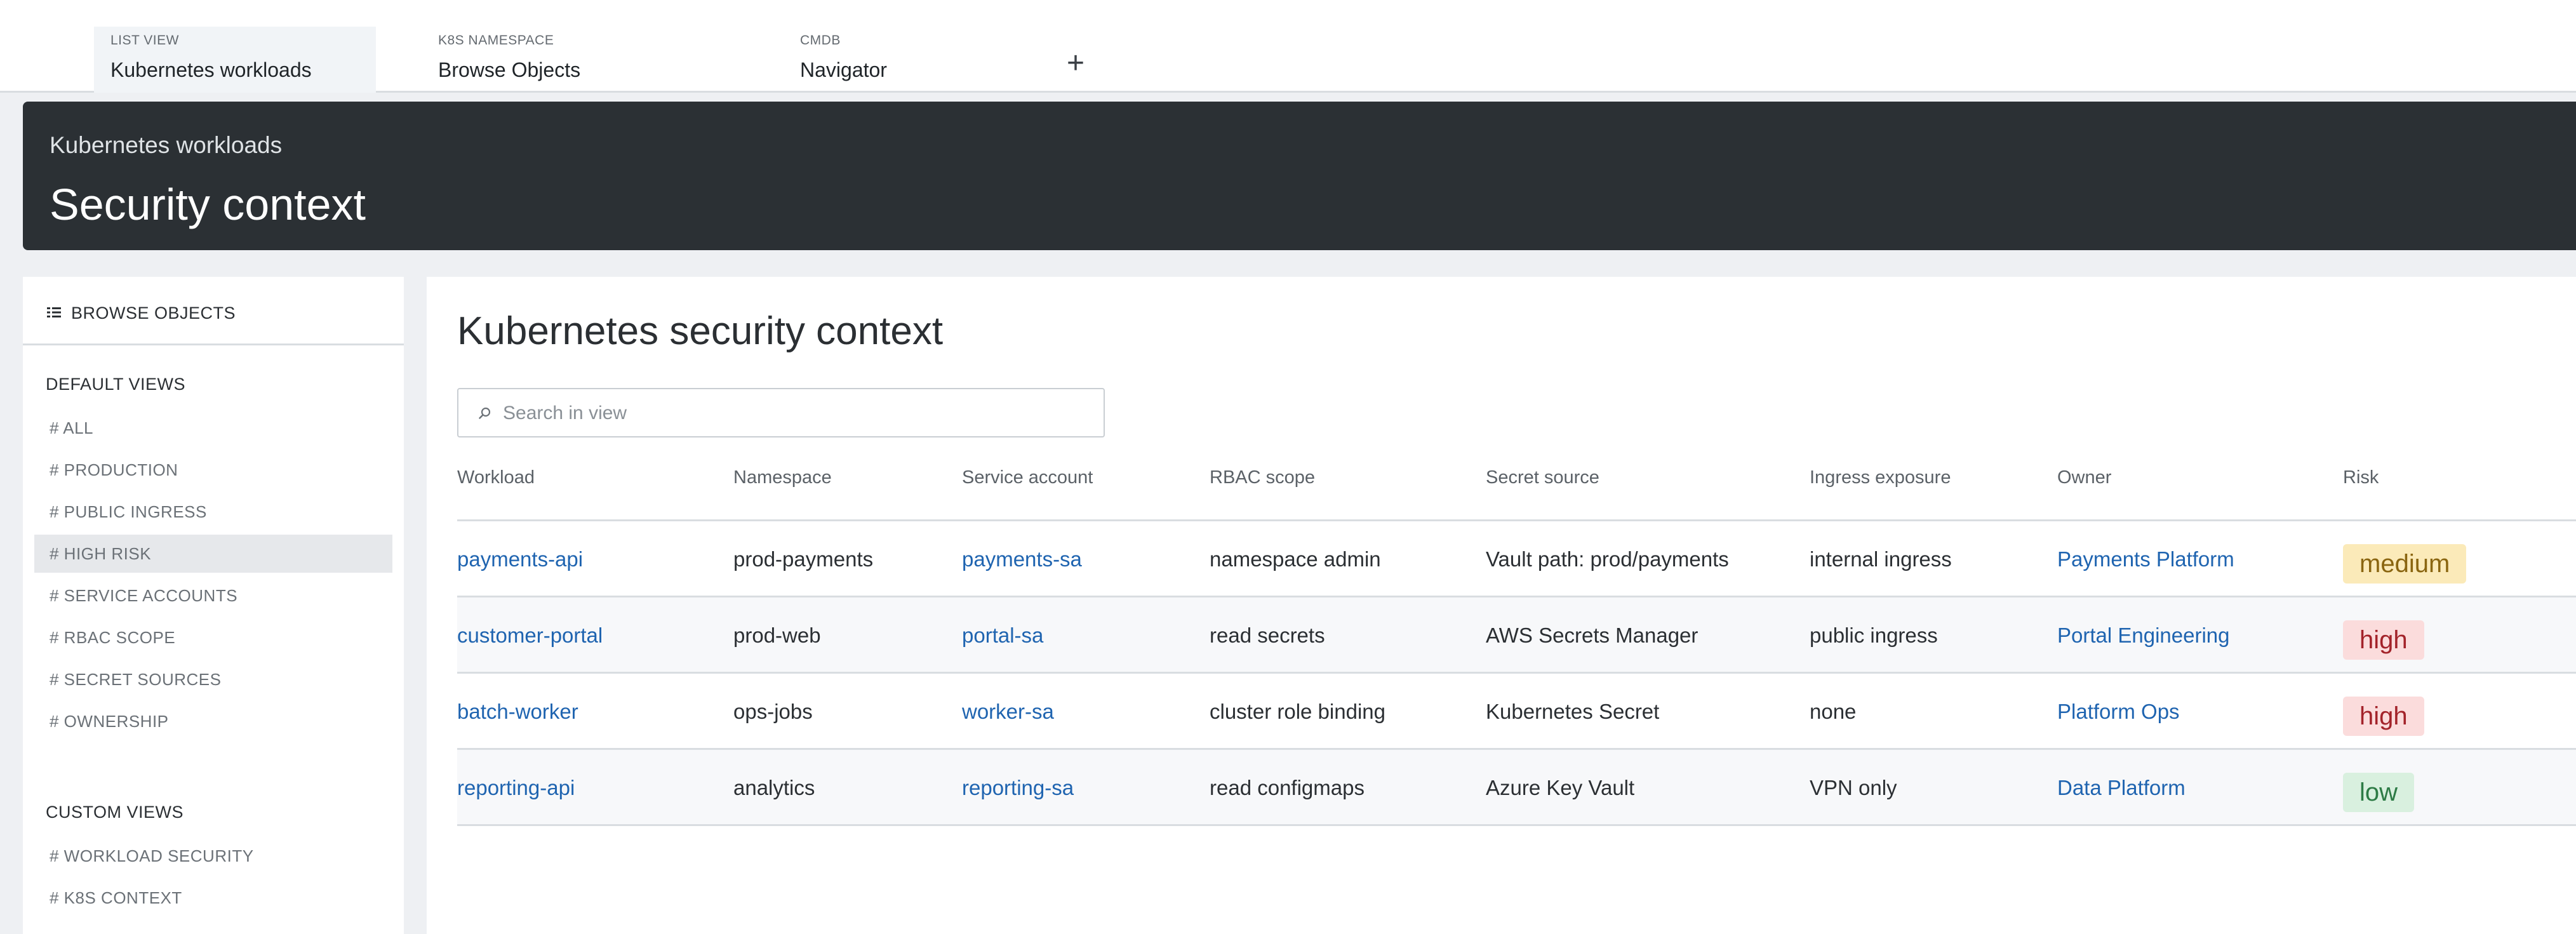 The width and height of the screenshot is (2576, 934). What do you see at coordinates (1542, 477) in the screenshot?
I see `column-header-secret-source: Secret source` at bounding box center [1542, 477].